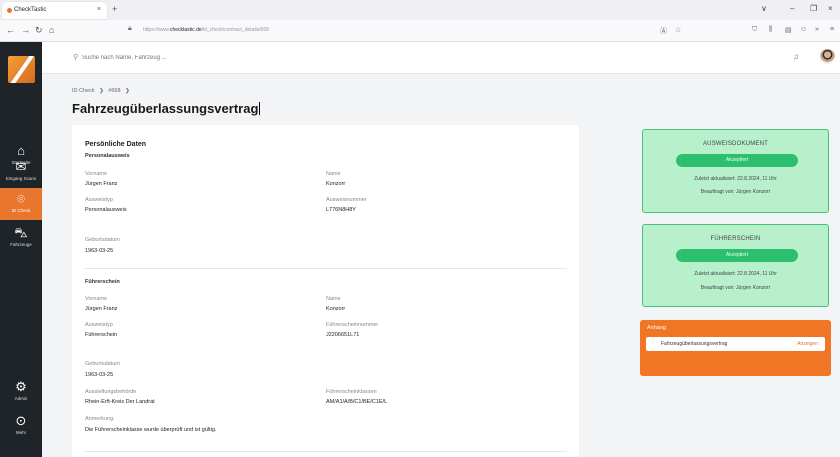 The height and width of the screenshot is (457, 840). I want to click on doc-number-value: L776N8H8Y, so click(341, 210).